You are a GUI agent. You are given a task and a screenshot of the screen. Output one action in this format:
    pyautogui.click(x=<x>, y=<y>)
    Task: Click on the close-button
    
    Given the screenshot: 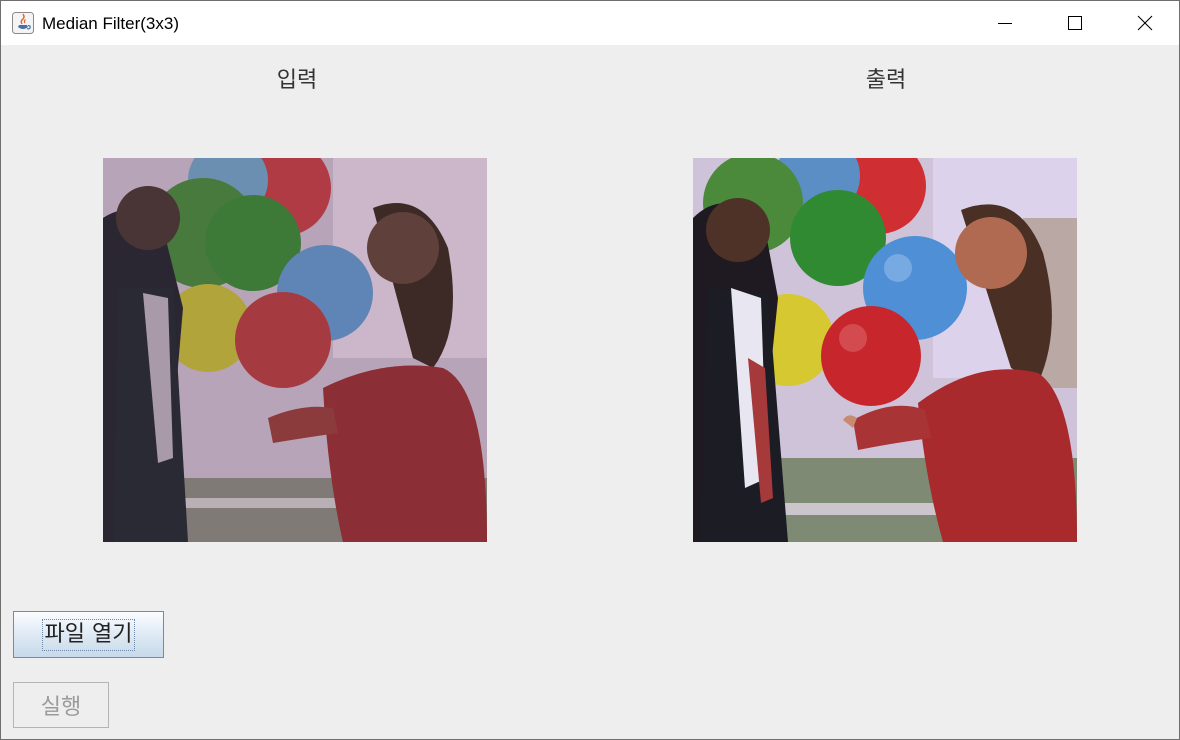 What is the action you would take?
    pyautogui.click(x=1145, y=23)
    